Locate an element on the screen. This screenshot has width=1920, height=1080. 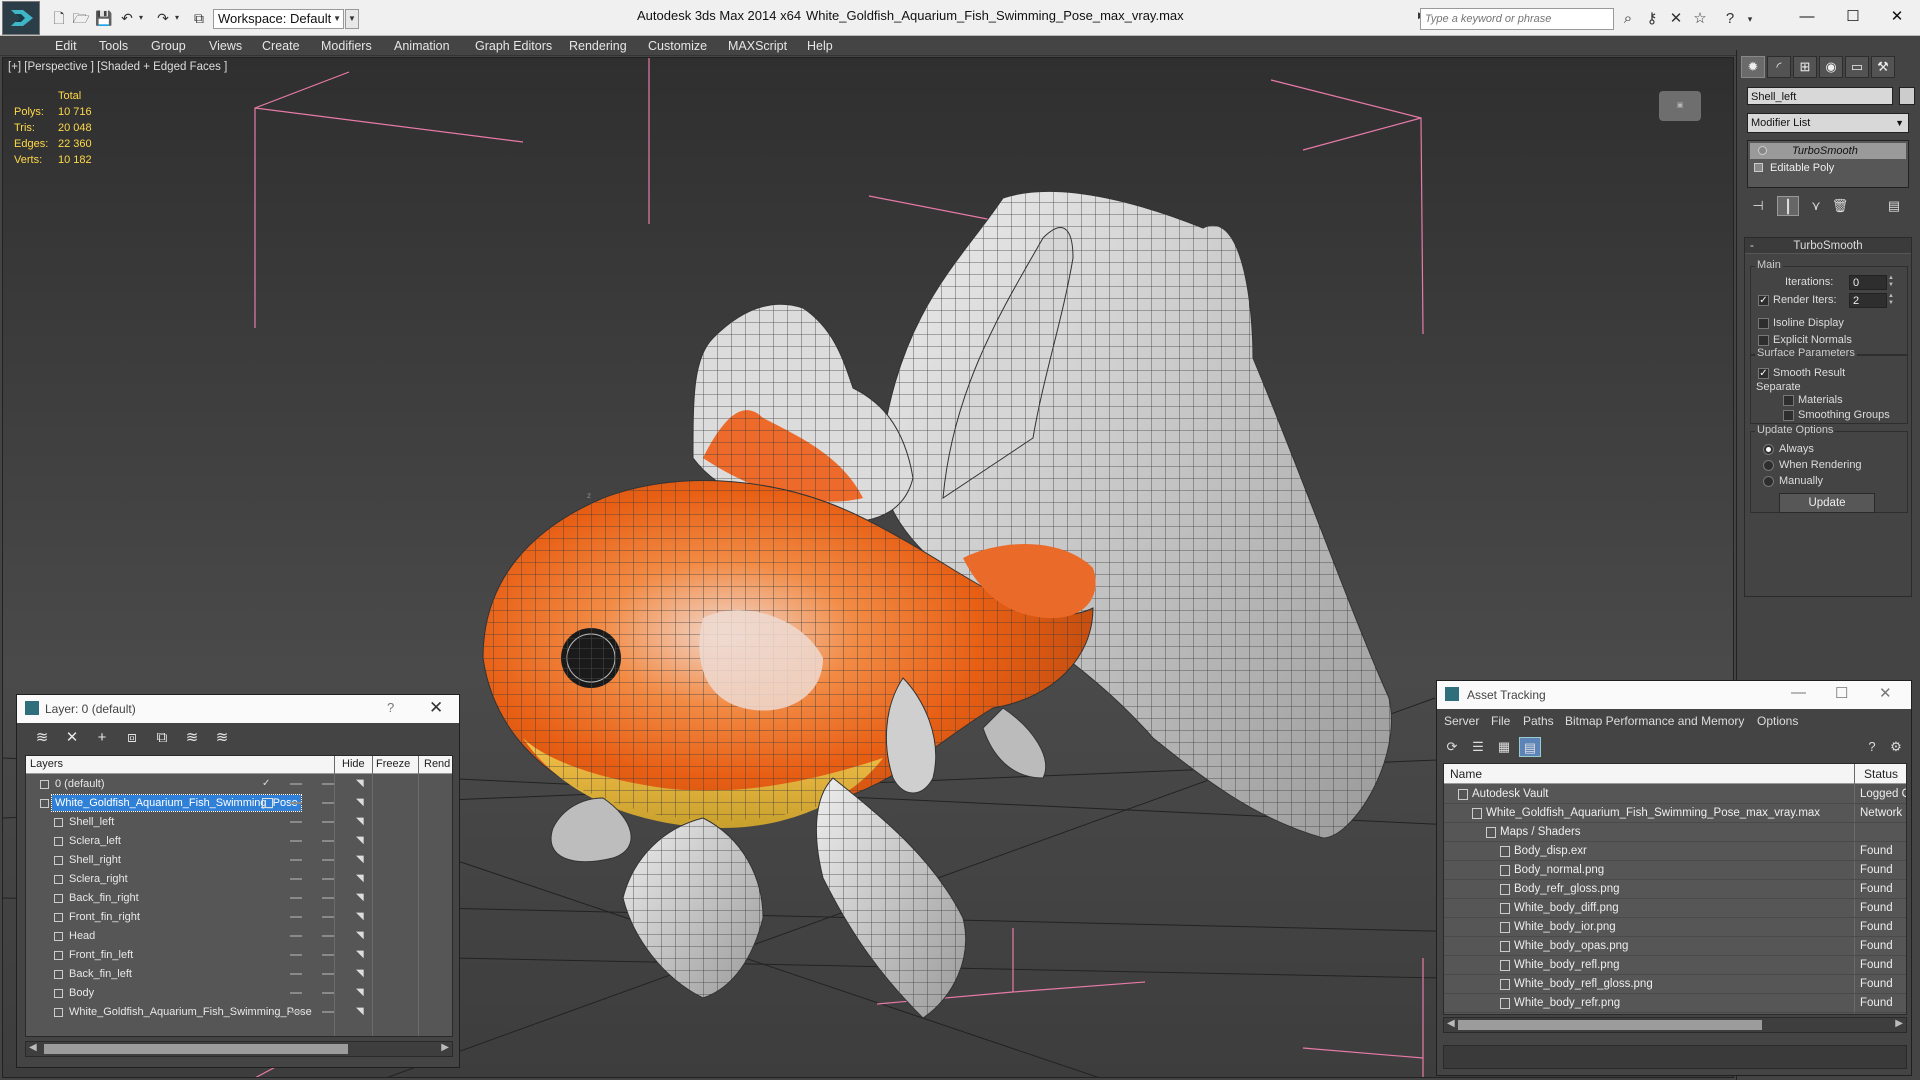
explicit-normals-checkbox is located at coordinates (1763, 340).